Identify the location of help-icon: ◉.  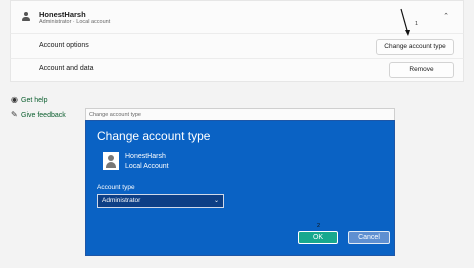
(14, 99).